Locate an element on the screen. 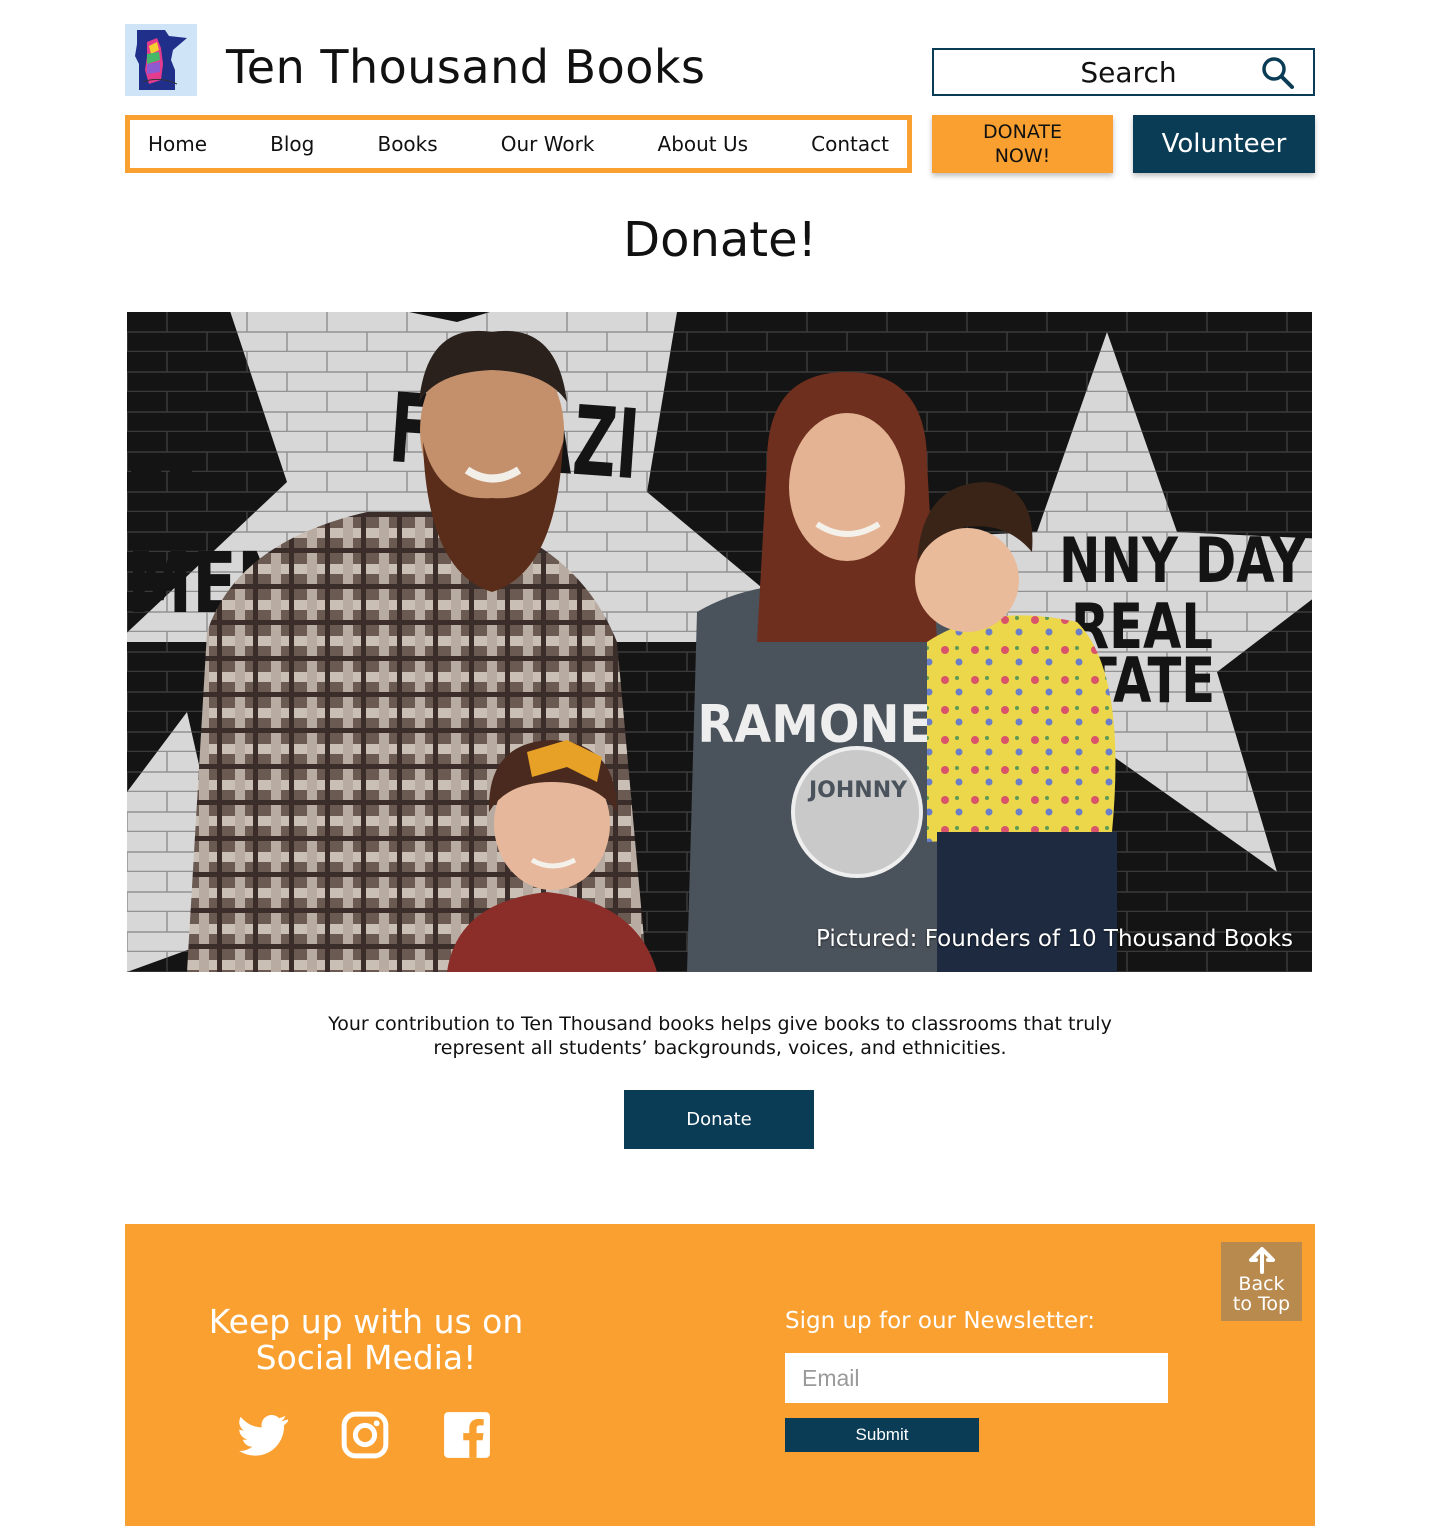 The height and width of the screenshot is (1526, 1440). site-title: Ten Thousand Books is located at coordinates (466, 67).